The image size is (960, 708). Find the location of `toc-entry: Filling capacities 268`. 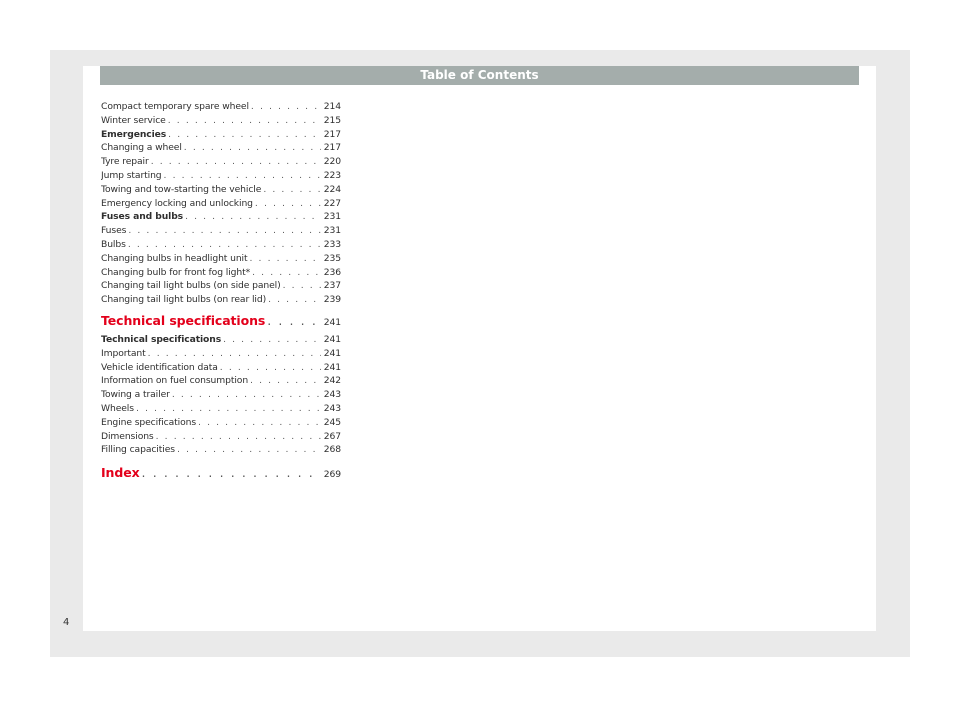

toc-entry: Filling capacities 268 is located at coordinates (221, 450).